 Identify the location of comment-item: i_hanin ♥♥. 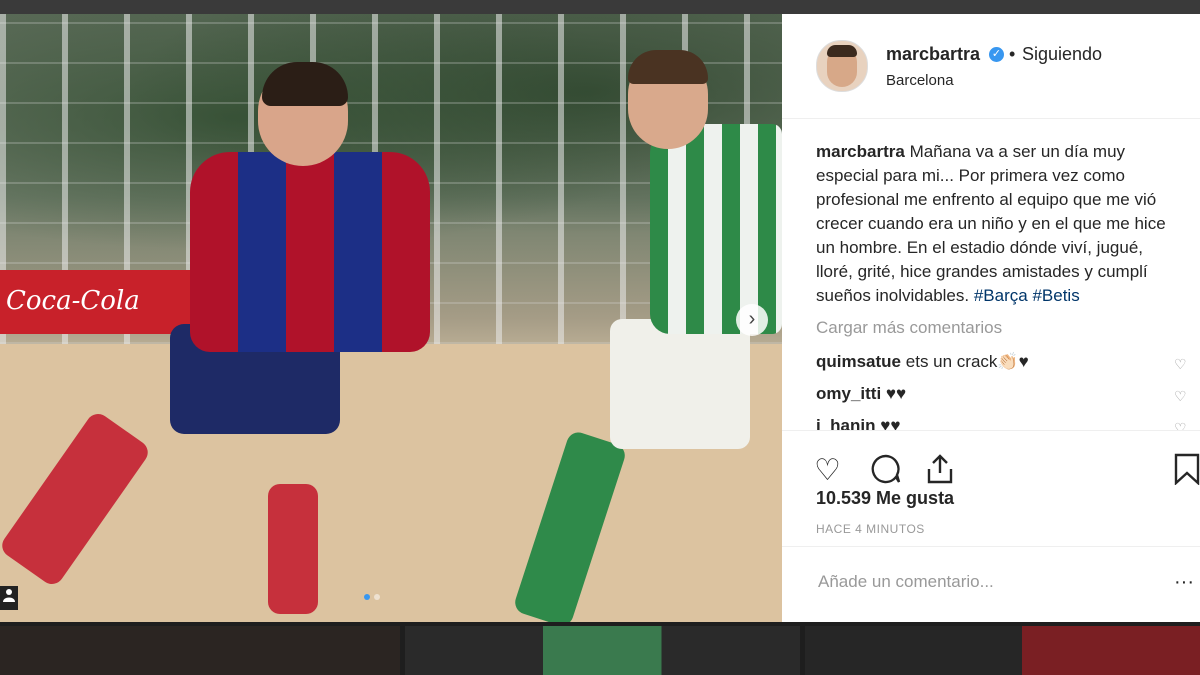
(991, 423).